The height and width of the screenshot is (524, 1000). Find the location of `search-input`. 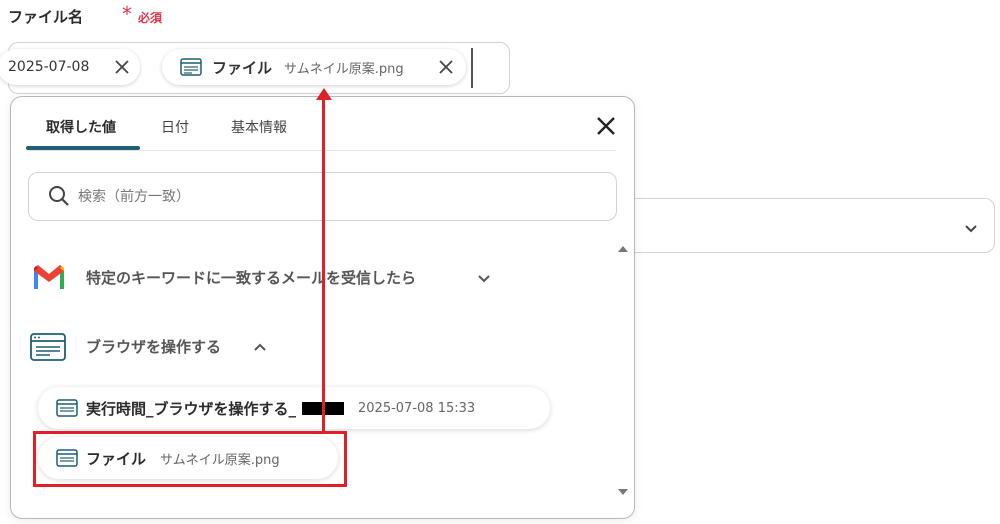

search-input is located at coordinates (338, 197).